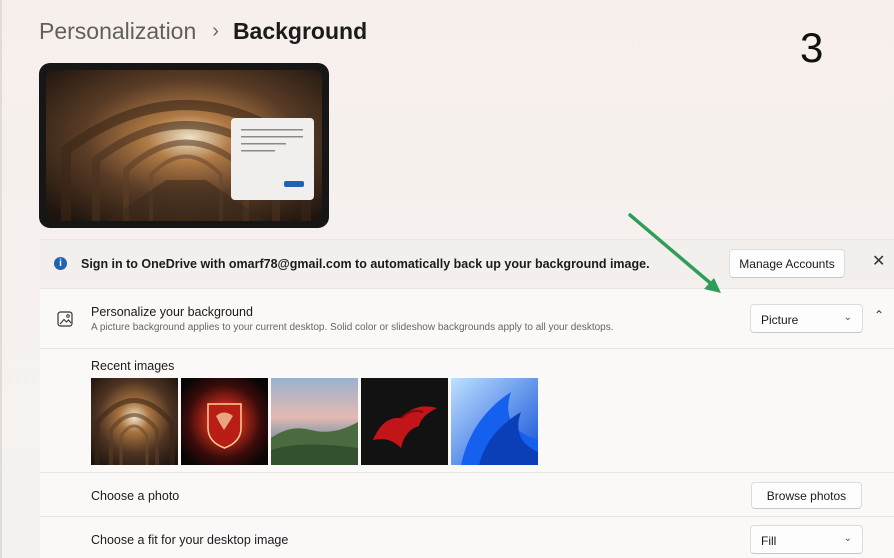 The image size is (894, 558). What do you see at coordinates (769, 541) in the screenshot?
I see `fit-value: Fill` at bounding box center [769, 541].